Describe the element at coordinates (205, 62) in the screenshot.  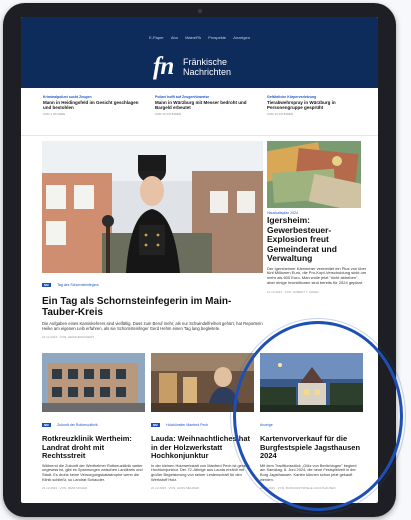
I see `logo-line-1: Fränkische` at that location.